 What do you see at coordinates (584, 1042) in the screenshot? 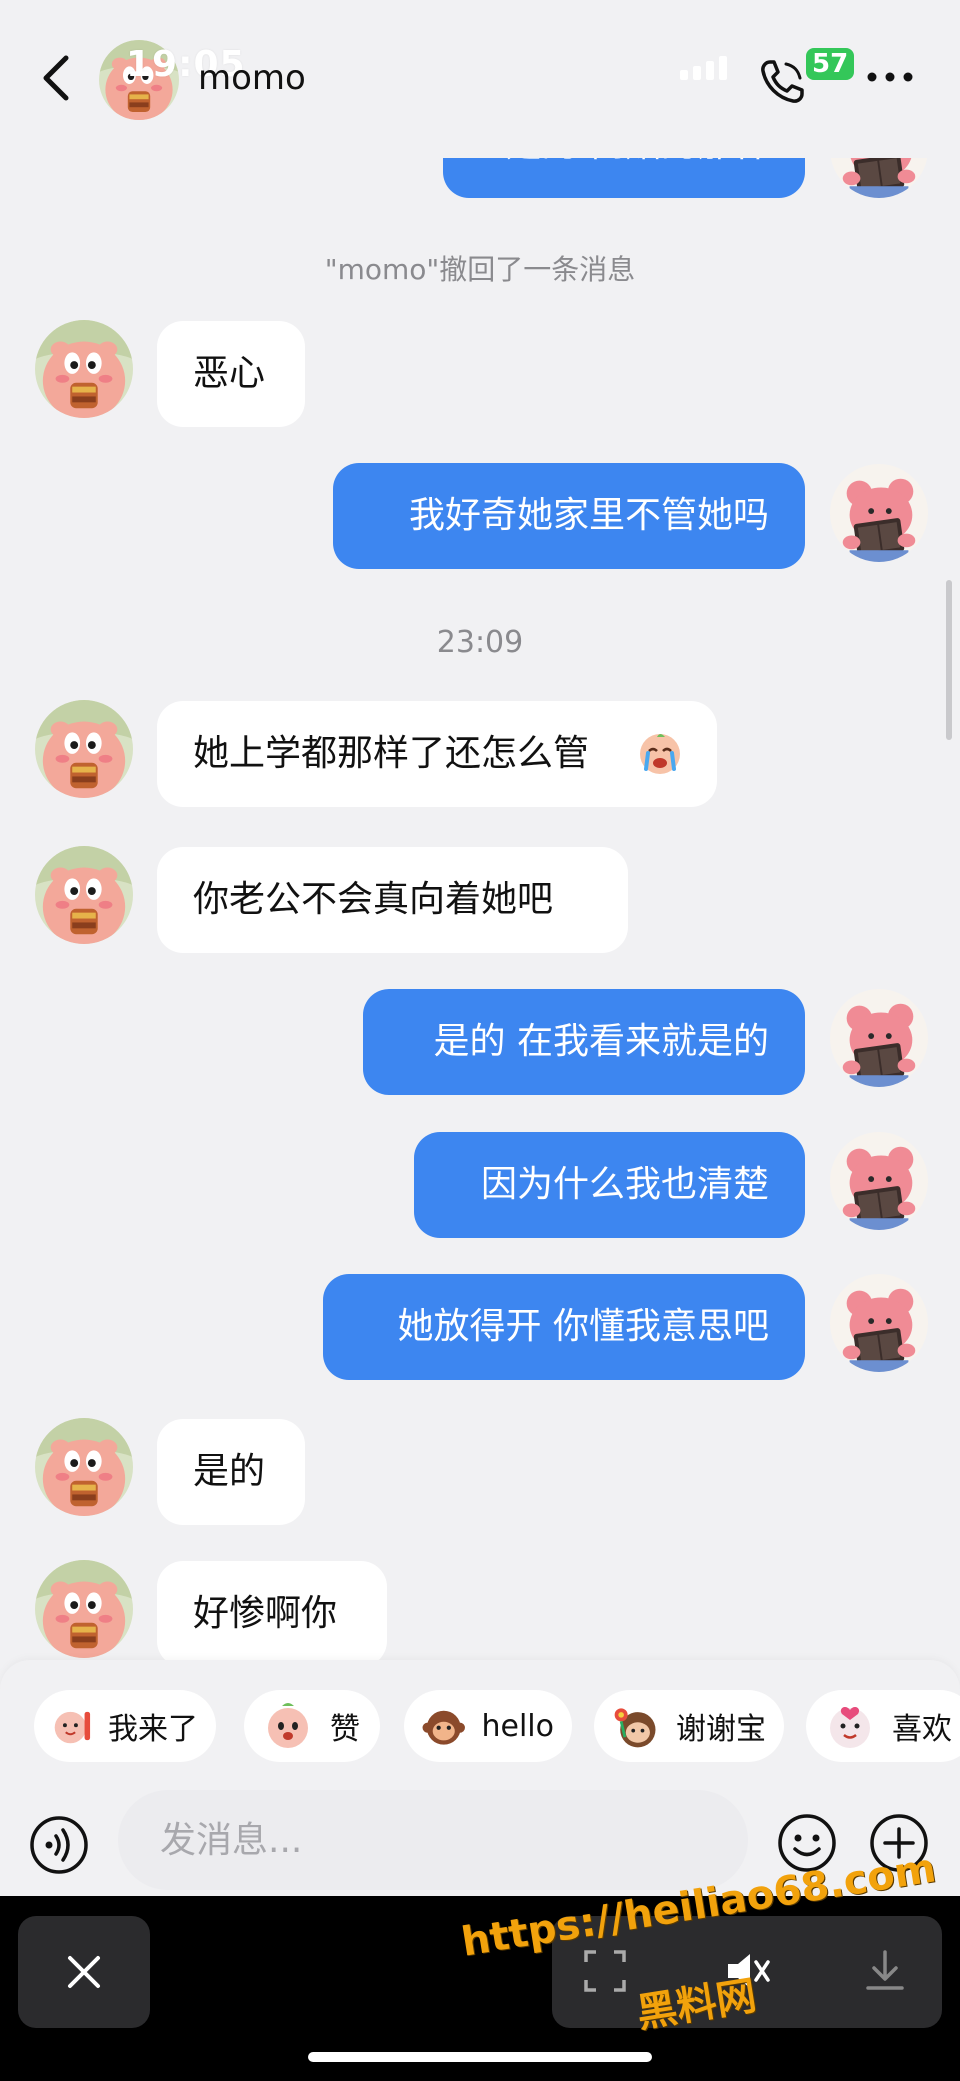
I see `outgoing-message-bubble: 是的 在我看来就是的` at bounding box center [584, 1042].